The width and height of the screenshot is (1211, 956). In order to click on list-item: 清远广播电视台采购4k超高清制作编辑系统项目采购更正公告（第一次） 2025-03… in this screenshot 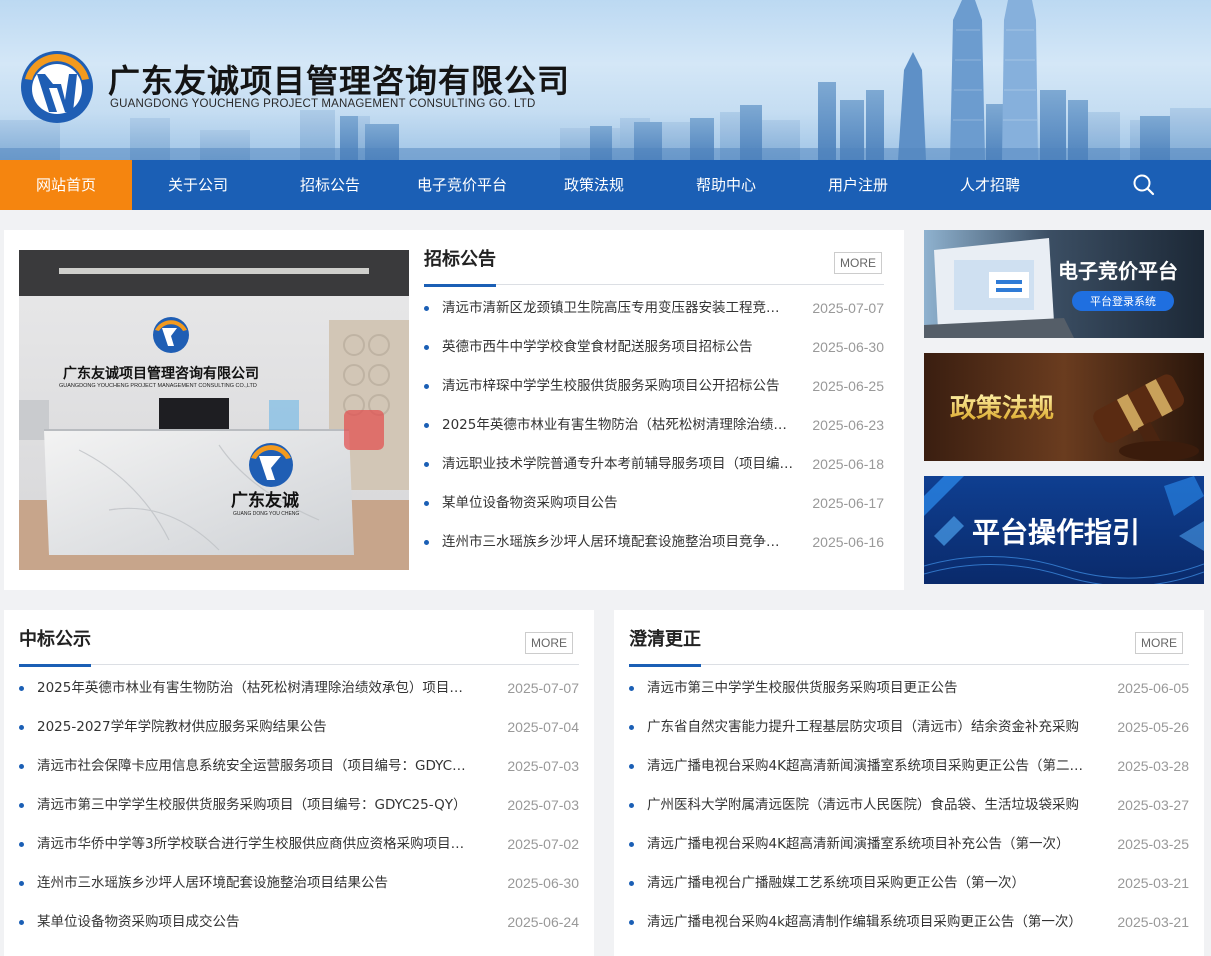, I will do `click(909, 922)`.